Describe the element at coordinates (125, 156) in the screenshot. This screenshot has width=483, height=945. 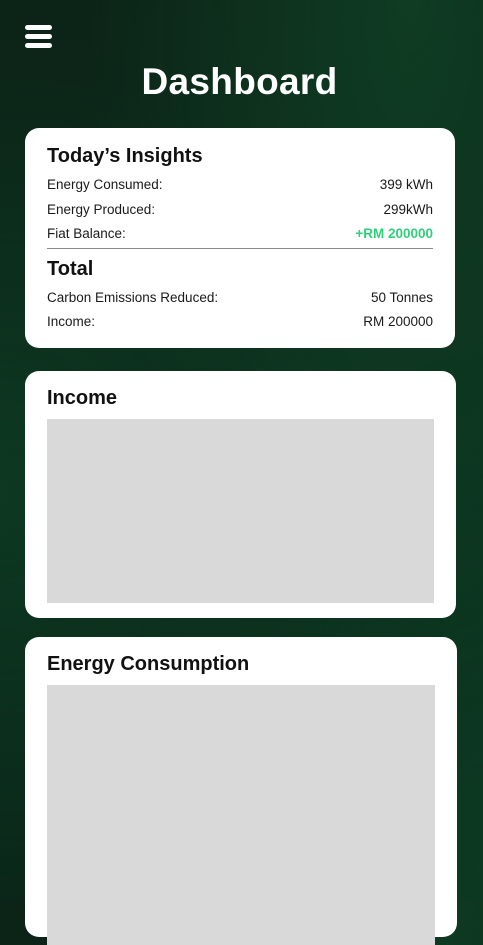
I see `insights-heading: Today’s Insights` at that location.